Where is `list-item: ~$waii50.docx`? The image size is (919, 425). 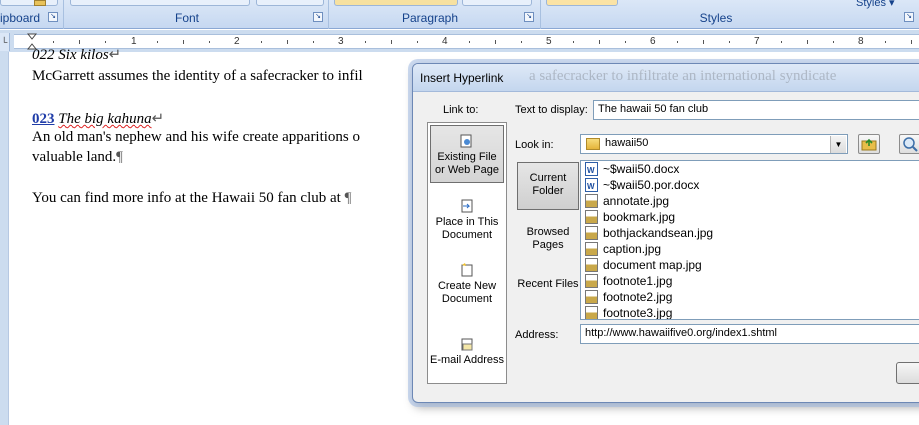
list-item: ~$waii50.docx is located at coordinates (632, 170).